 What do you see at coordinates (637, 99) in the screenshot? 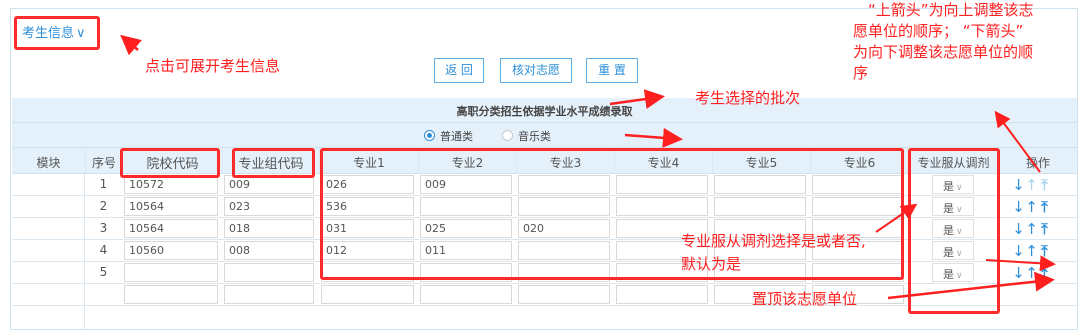
I see `arrow-to-batch-title` at bounding box center [637, 99].